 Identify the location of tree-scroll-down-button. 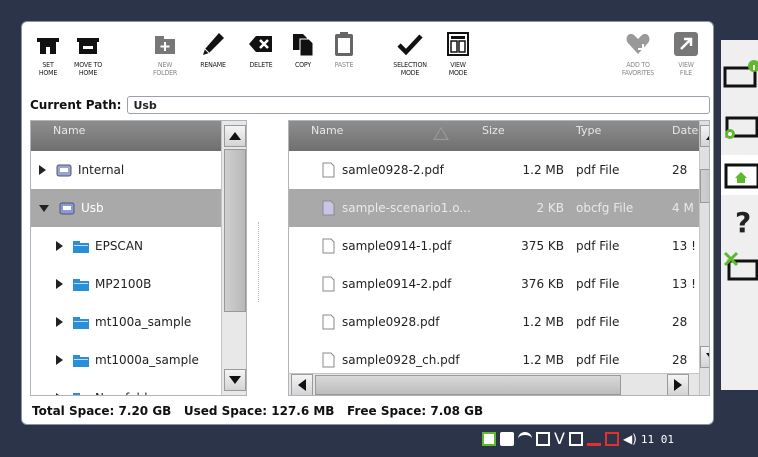
(235, 380).